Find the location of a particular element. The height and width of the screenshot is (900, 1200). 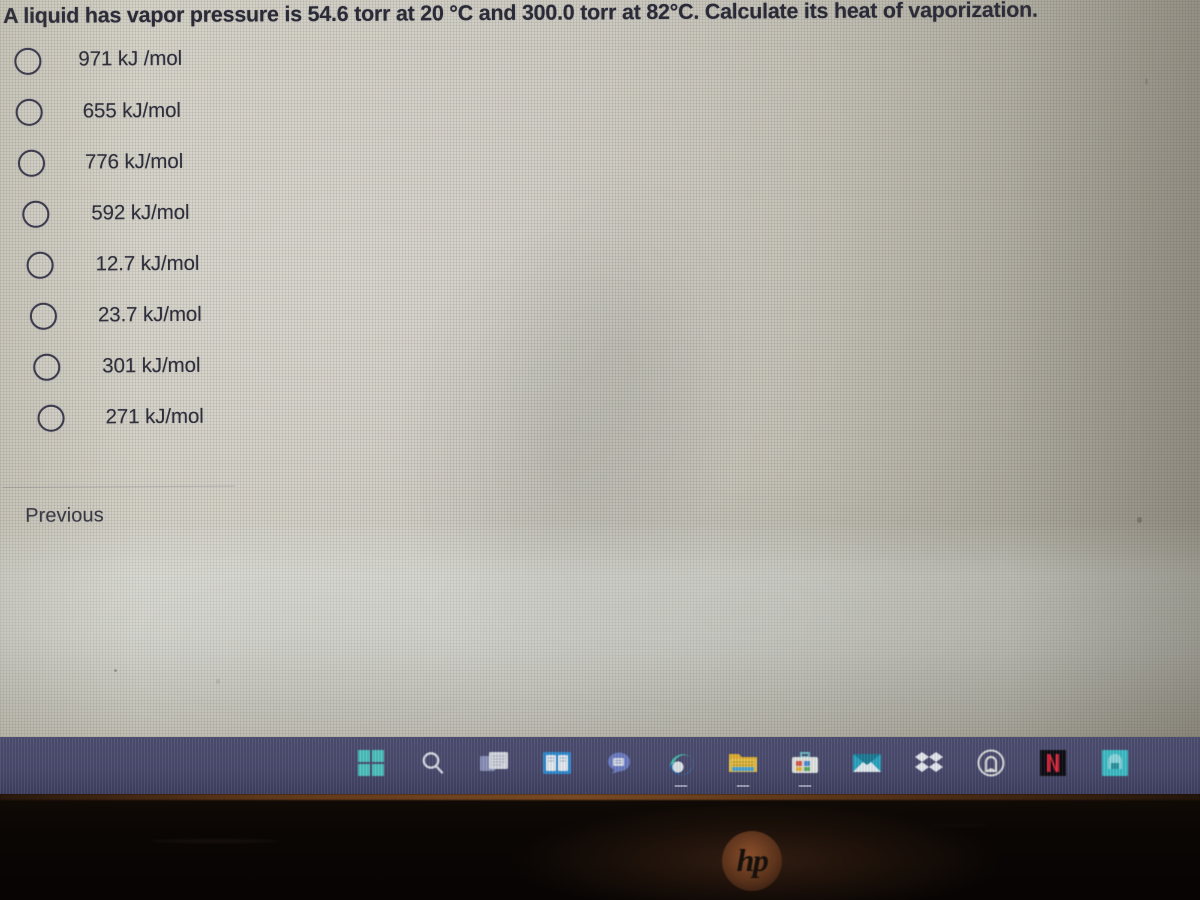

option-row: 23.7 kJ/mol is located at coordinates (282, 323).